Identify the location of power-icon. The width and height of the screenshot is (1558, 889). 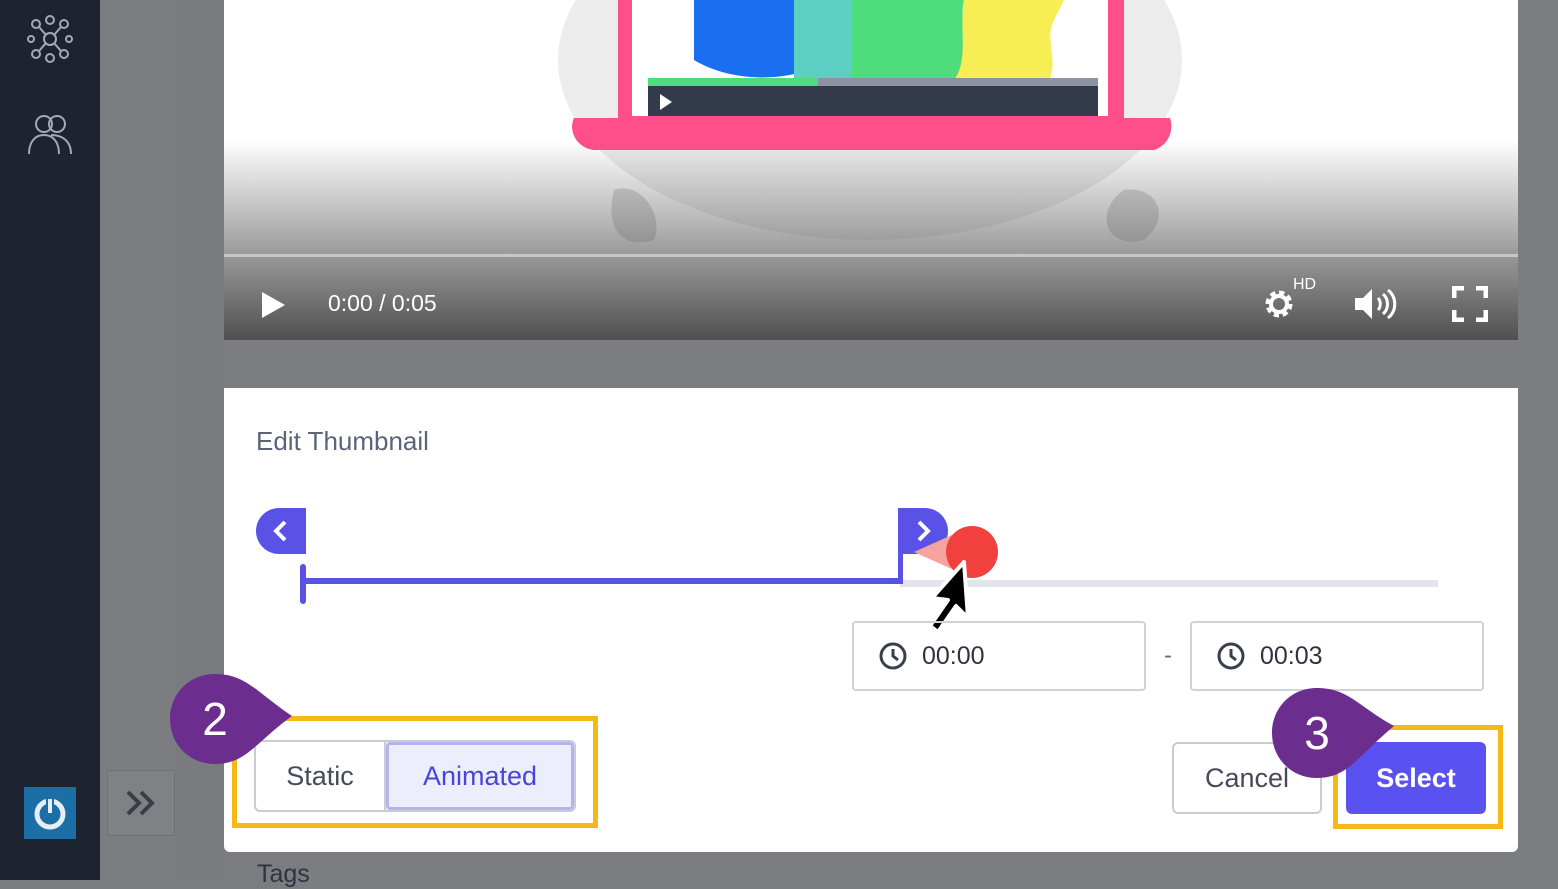
(50, 813).